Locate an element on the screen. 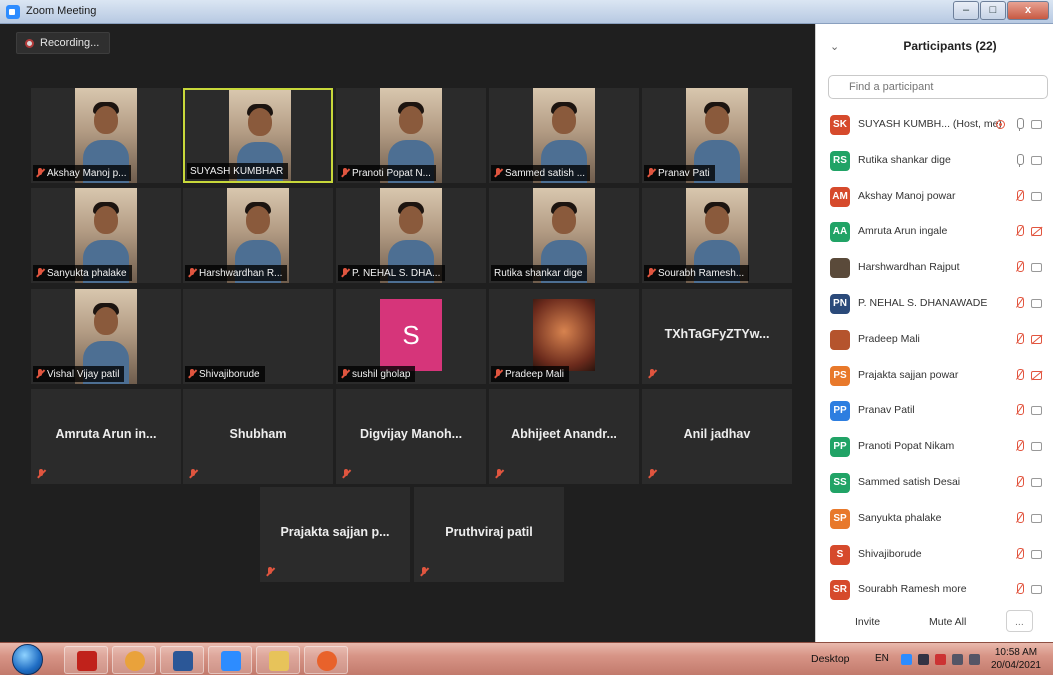 The height and width of the screenshot is (675, 1053). zoom-icon is located at coordinates (231, 661).